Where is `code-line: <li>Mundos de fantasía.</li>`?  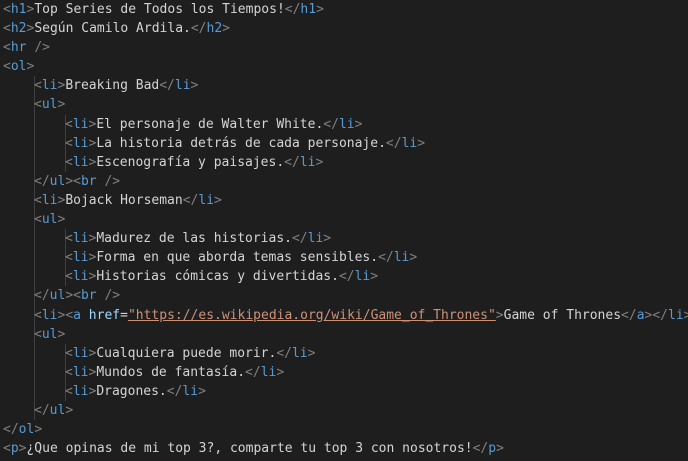
code-line: <li>Mundos de fantasía.</li> is located at coordinates (345, 372).